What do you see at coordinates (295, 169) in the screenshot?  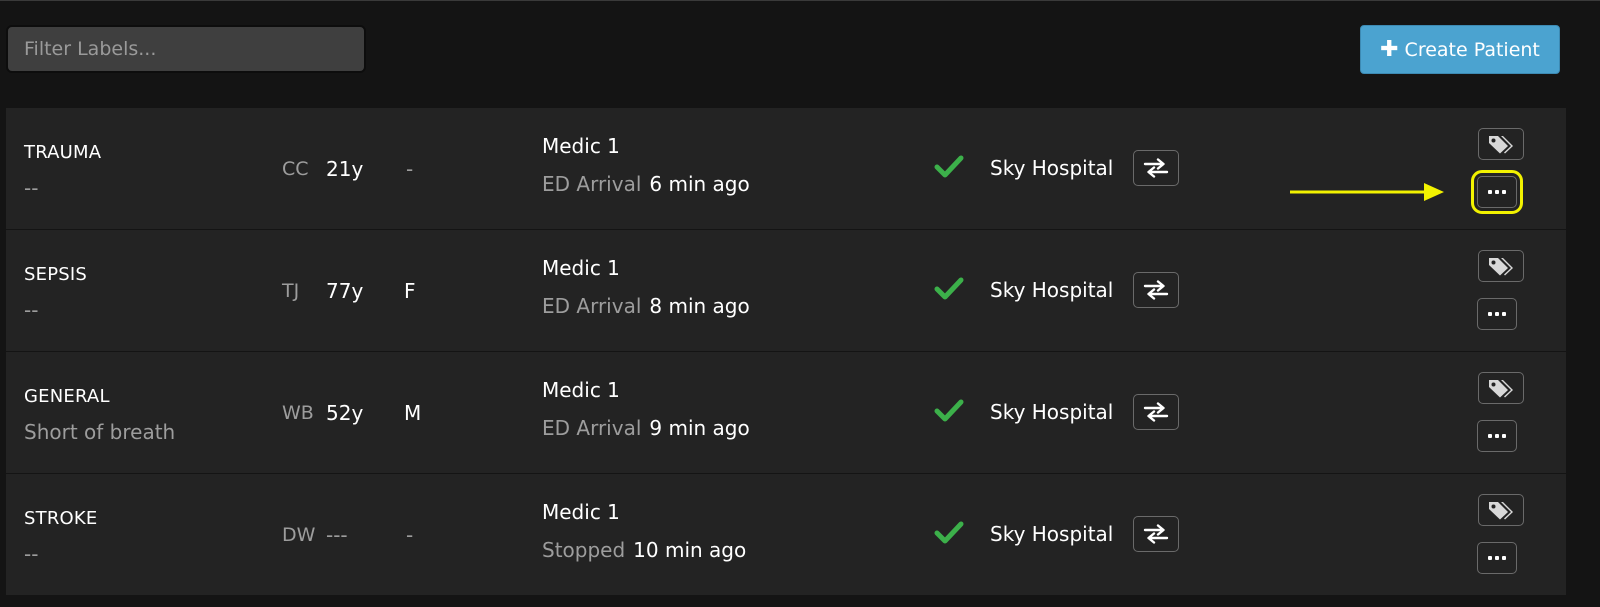 I see `patient-initials: CC` at bounding box center [295, 169].